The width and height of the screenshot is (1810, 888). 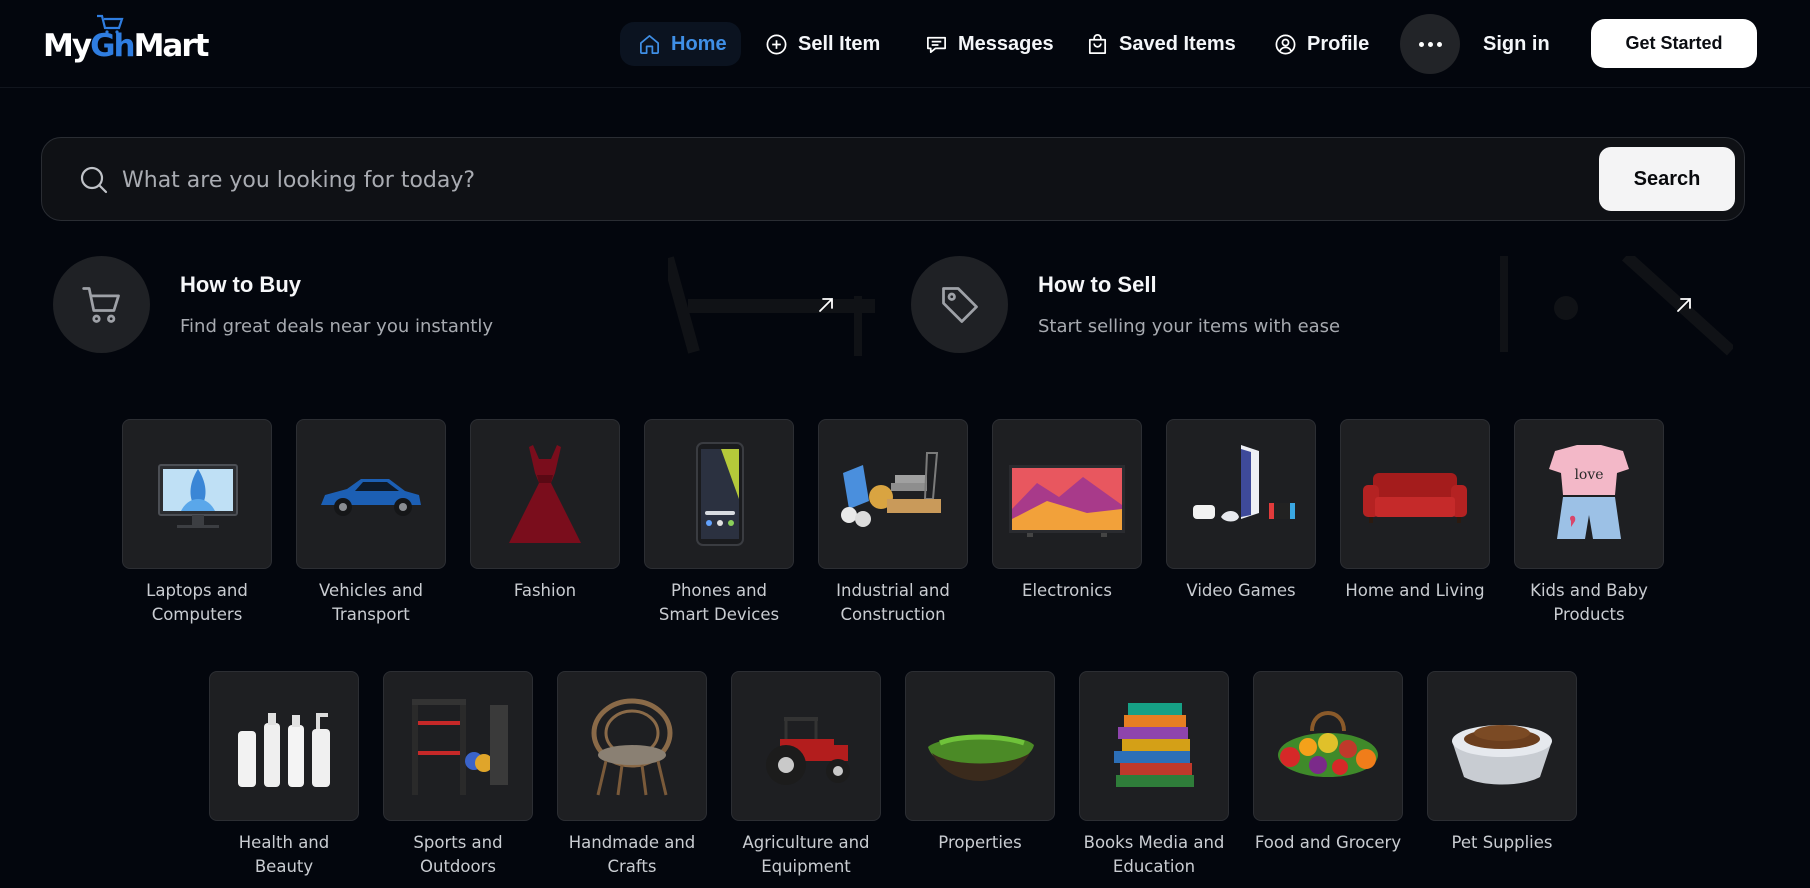 I want to click on category-kids-baby: love Kids and Baby Products, so click(x=1589, y=523).